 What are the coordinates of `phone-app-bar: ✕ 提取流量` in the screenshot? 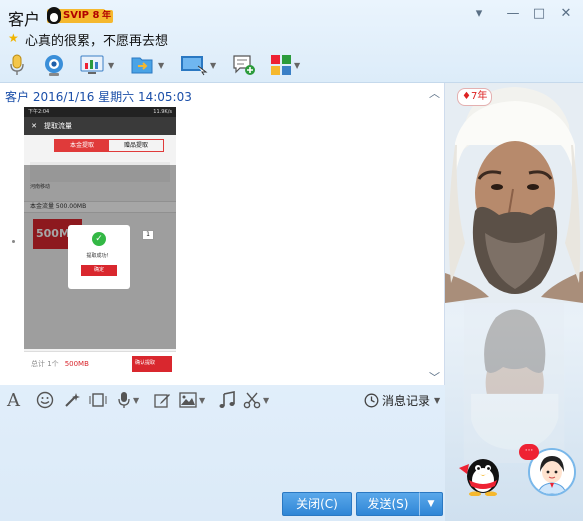 It's located at (100, 126).